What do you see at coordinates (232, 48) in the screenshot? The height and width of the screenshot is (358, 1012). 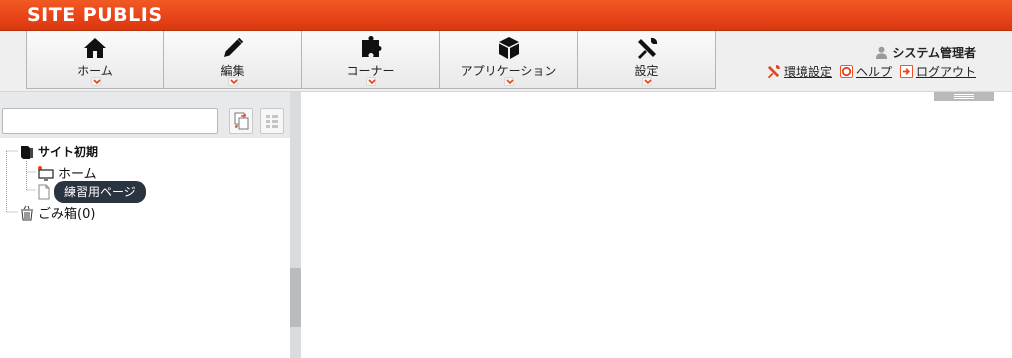 I see `pencil-icon` at bounding box center [232, 48].